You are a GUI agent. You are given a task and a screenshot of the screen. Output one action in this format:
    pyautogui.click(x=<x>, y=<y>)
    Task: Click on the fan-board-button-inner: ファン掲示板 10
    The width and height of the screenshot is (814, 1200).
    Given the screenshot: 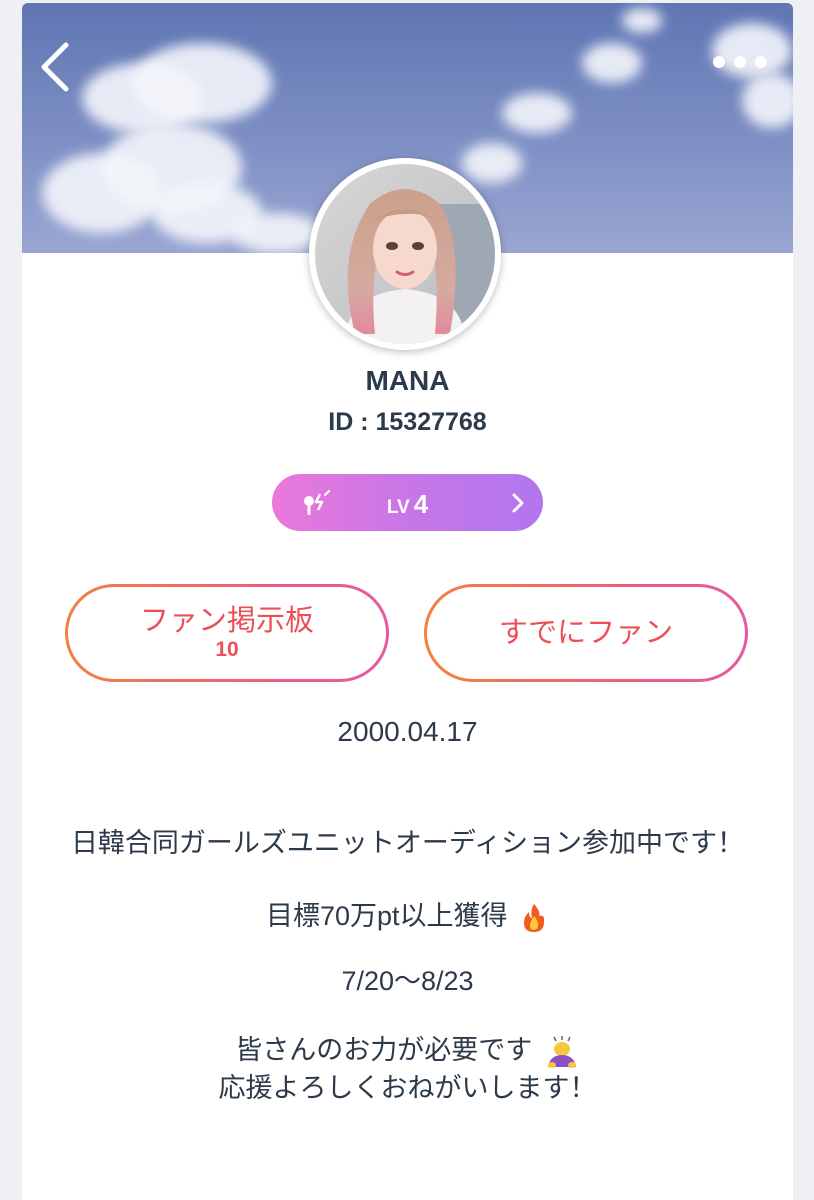 What is the action you would take?
    pyautogui.click(x=227, y=633)
    